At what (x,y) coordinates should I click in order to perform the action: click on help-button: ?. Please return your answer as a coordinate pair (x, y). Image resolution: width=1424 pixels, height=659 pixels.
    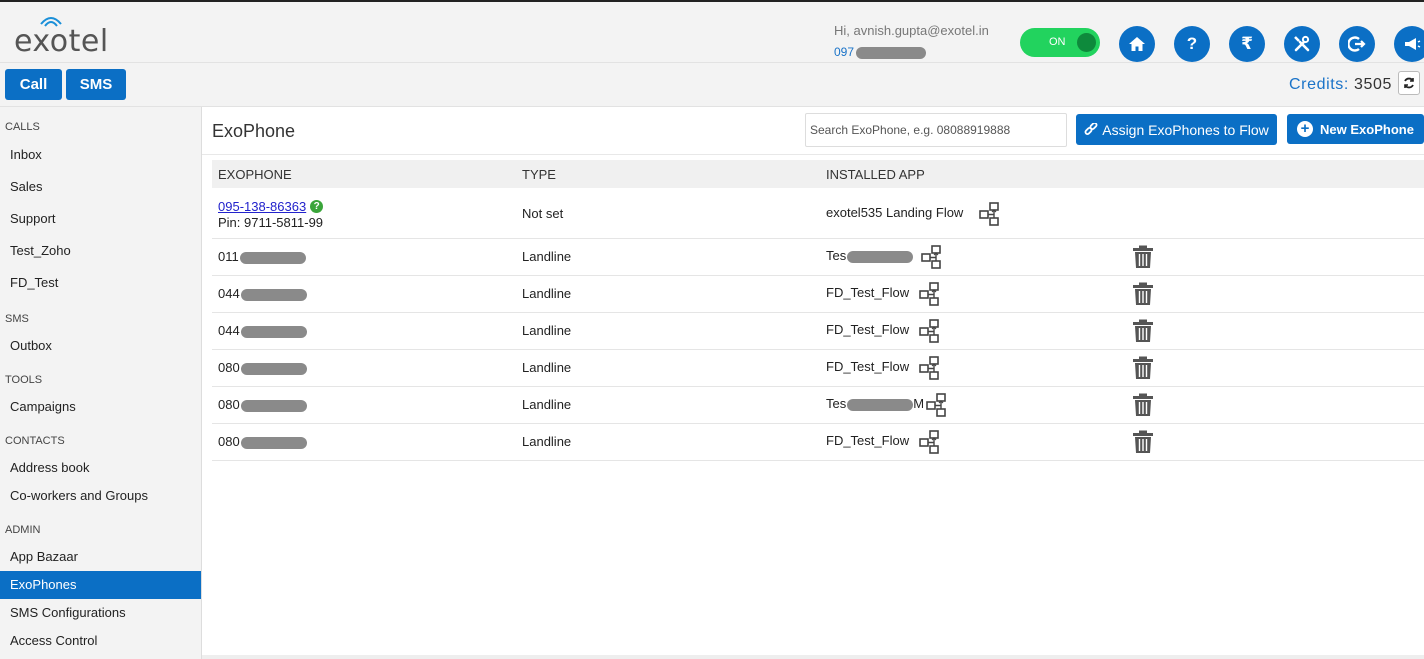
    Looking at the image, I should click on (1192, 44).